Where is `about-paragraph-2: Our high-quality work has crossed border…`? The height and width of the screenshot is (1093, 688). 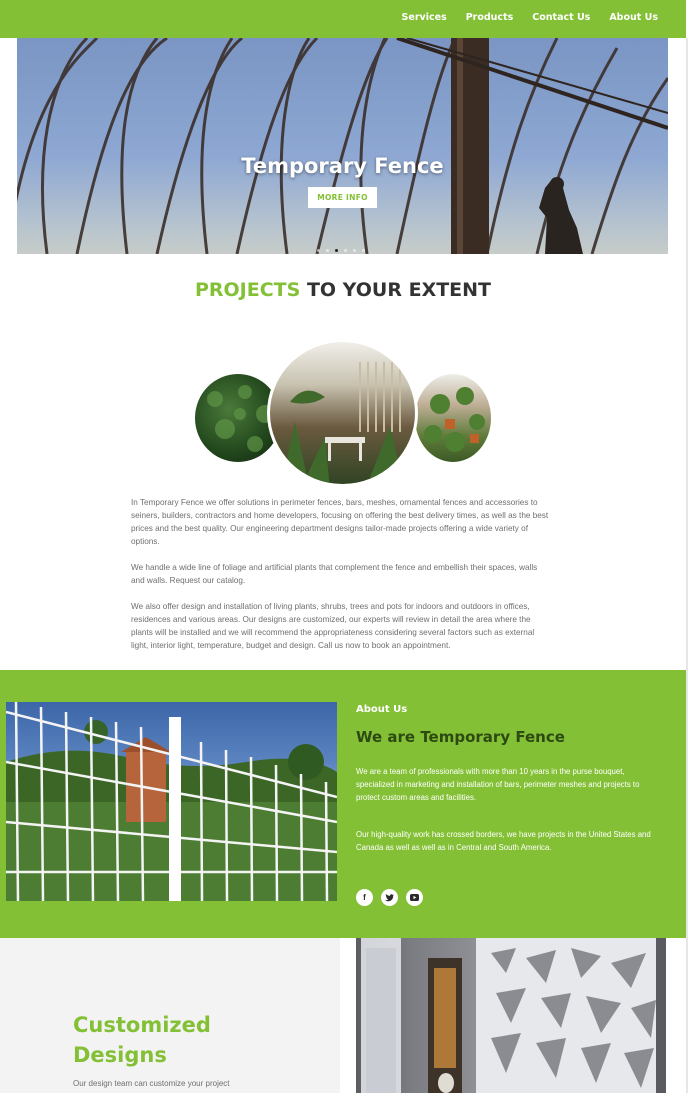
about-paragraph-2: Our high-quality work has crossed border… is located at coordinates (503, 841).